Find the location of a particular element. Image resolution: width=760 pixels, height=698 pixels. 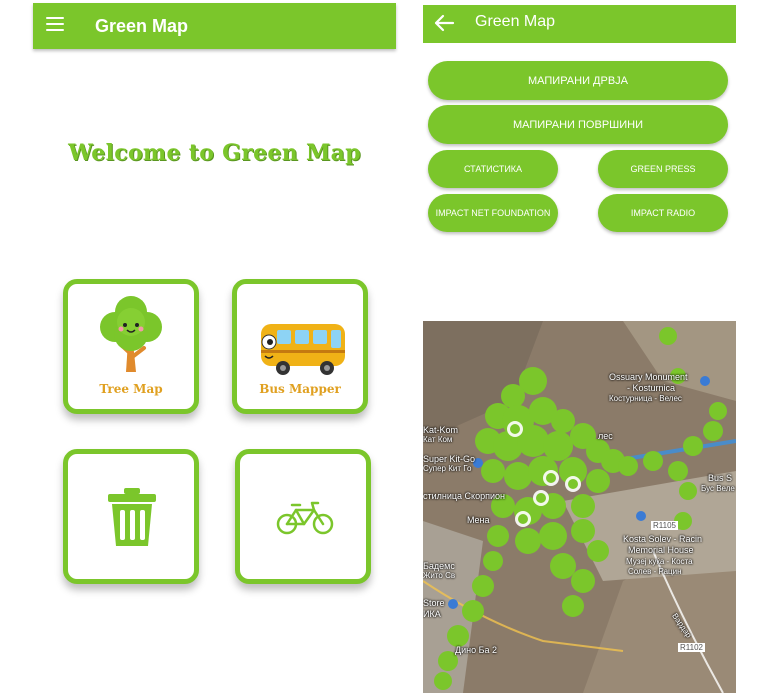

mapped-areas-button: МАПИРАНИ ПОВРШИНИ is located at coordinates (578, 124).